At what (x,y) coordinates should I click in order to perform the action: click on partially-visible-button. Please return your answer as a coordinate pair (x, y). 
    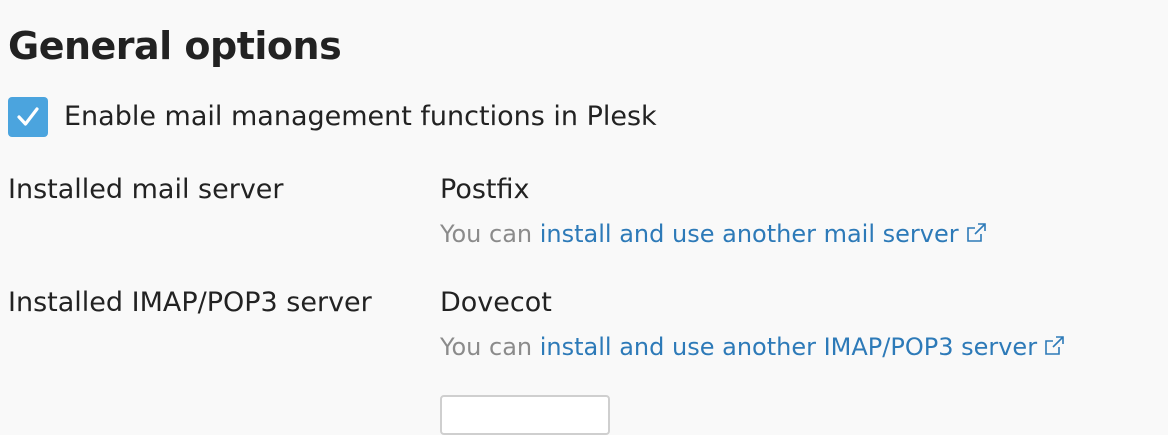
    Looking at the image, I should click on (525, 415).